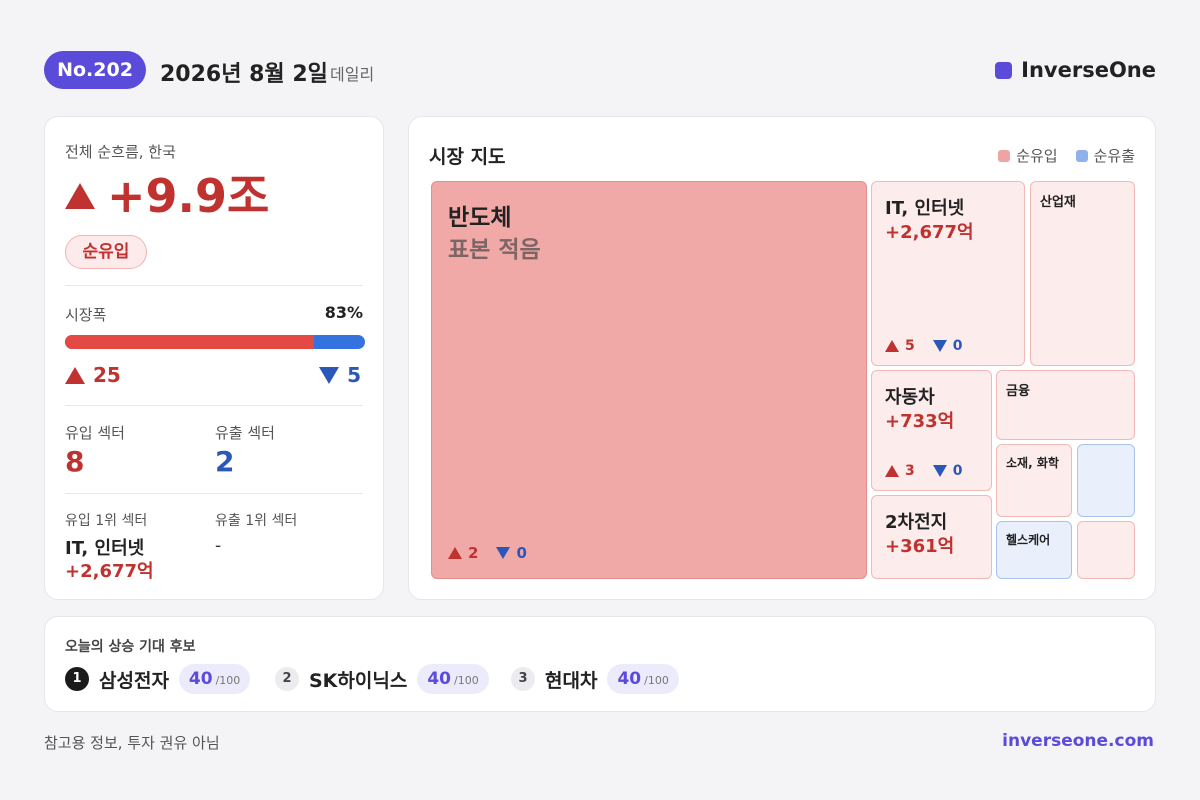 This screenshot has width=1200, height=800. I want to click on rank-badge: 2, so click(287, 679).